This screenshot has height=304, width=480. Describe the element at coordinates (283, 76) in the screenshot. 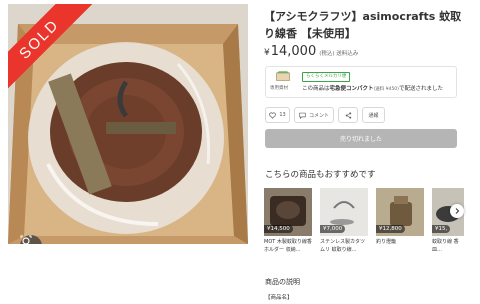

I see `package-icon` at that location.